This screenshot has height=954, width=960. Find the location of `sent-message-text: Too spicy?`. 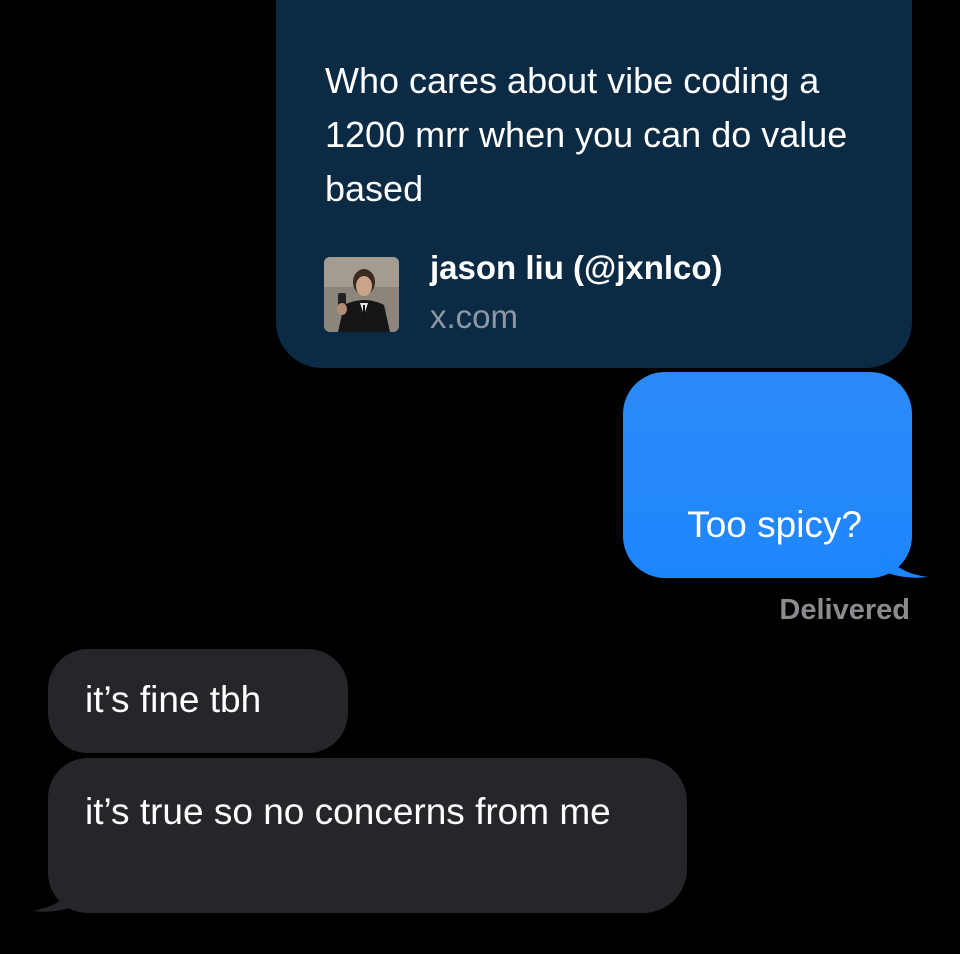

sent-message-text: Too spicy? is located at coordinates (774, 524).